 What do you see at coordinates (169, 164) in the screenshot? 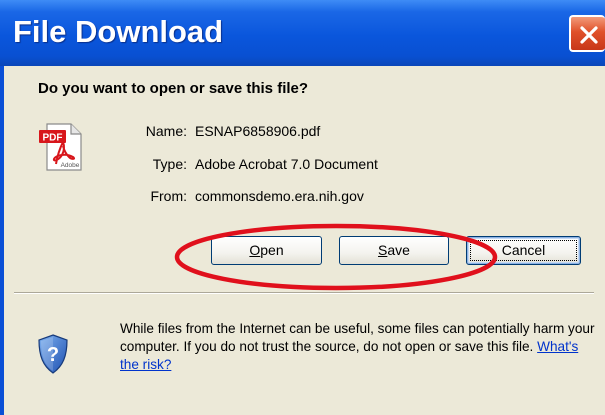
I see `type-label: Type:` at bounding box center [169, 164].